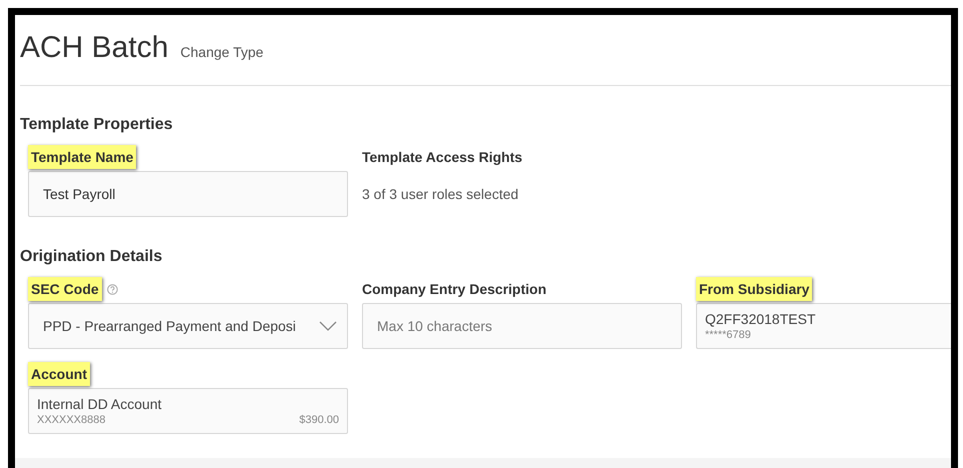 This screenshot has width=963, height=468. Describe the element at coordinates (823, 326) in the screenshot. I see `account-field: Q2FF32018TEST *****6789` at that location.